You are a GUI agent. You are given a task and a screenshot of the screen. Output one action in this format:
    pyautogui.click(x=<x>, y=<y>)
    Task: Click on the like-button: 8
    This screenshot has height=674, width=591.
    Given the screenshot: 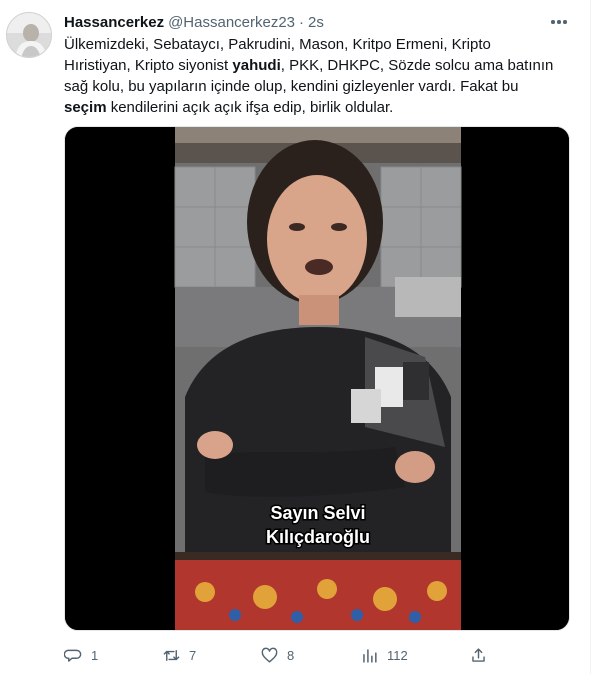 What is the action you would take?
    pyautogui.click(x=277, y=655)
    